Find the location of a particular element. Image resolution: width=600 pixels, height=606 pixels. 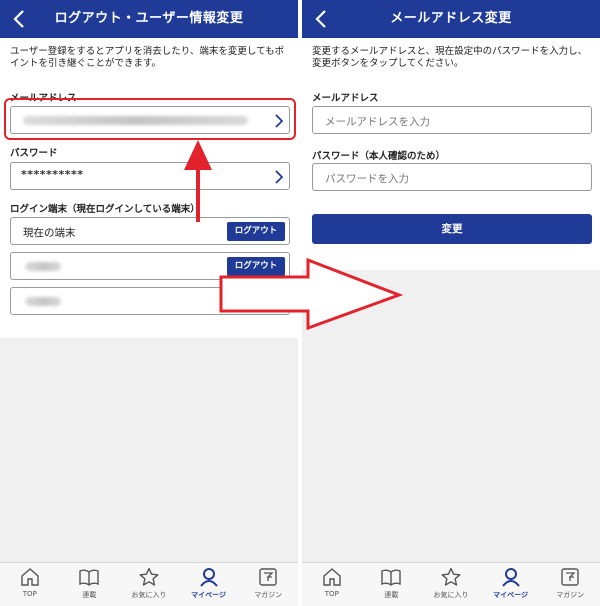

device-name: 現在の端末 is located at coordinates (49, 233).